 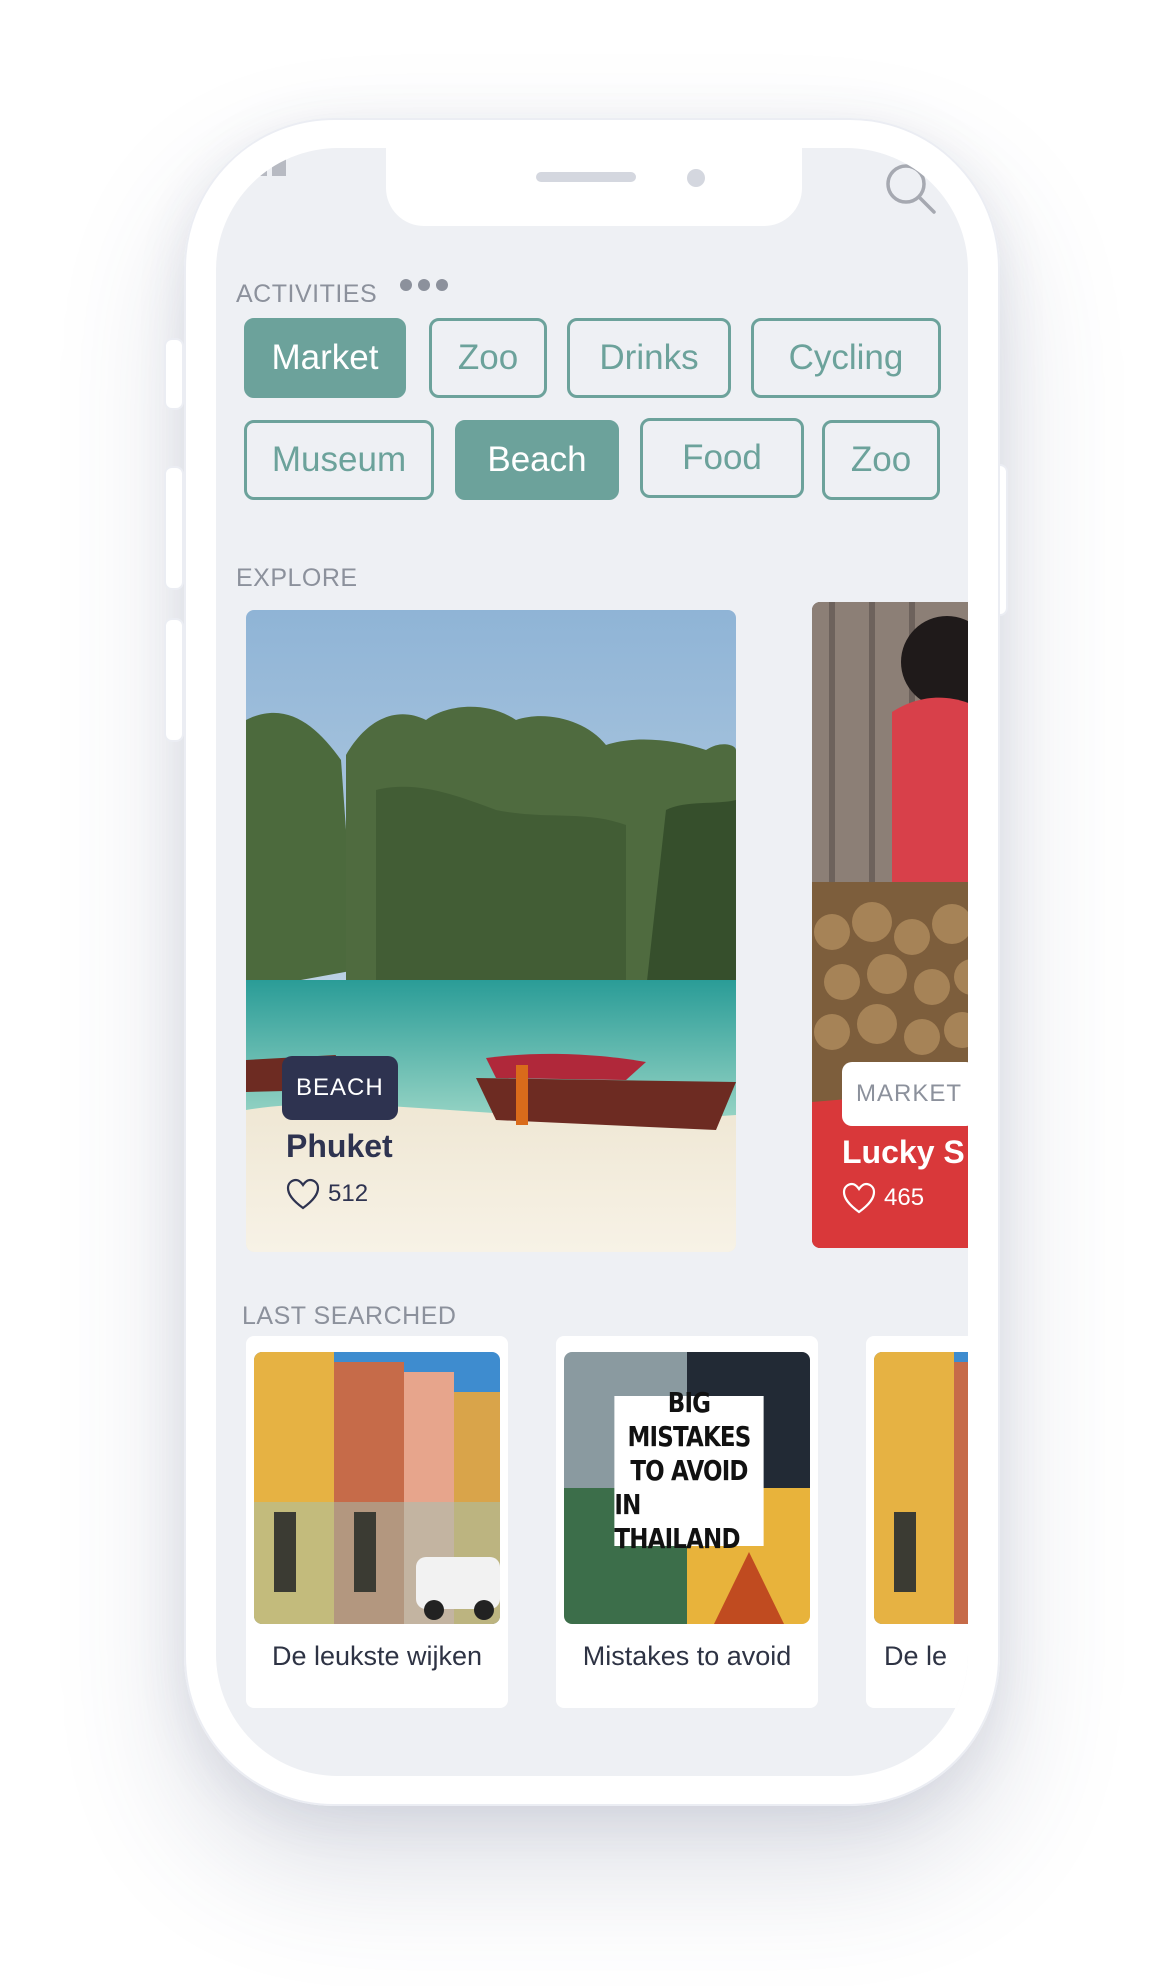 I want to click on last-searched-card: De leukste wijken, so click(x=377, y=1522).